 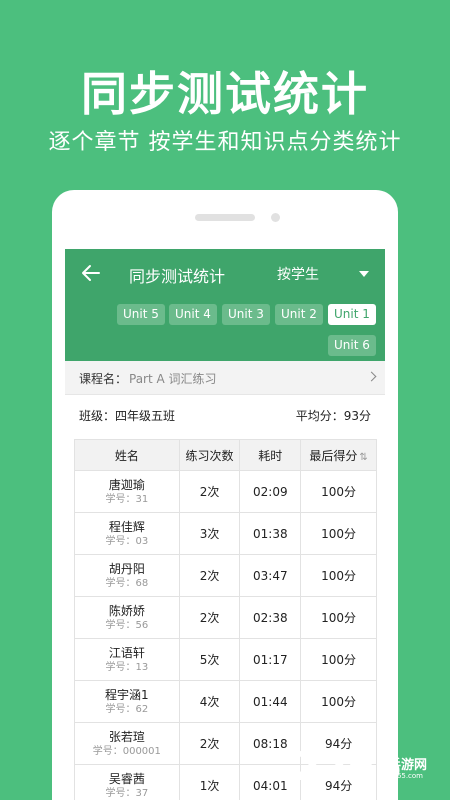 I want to click on cell-time: 01:44, so click(x=270, y=701).